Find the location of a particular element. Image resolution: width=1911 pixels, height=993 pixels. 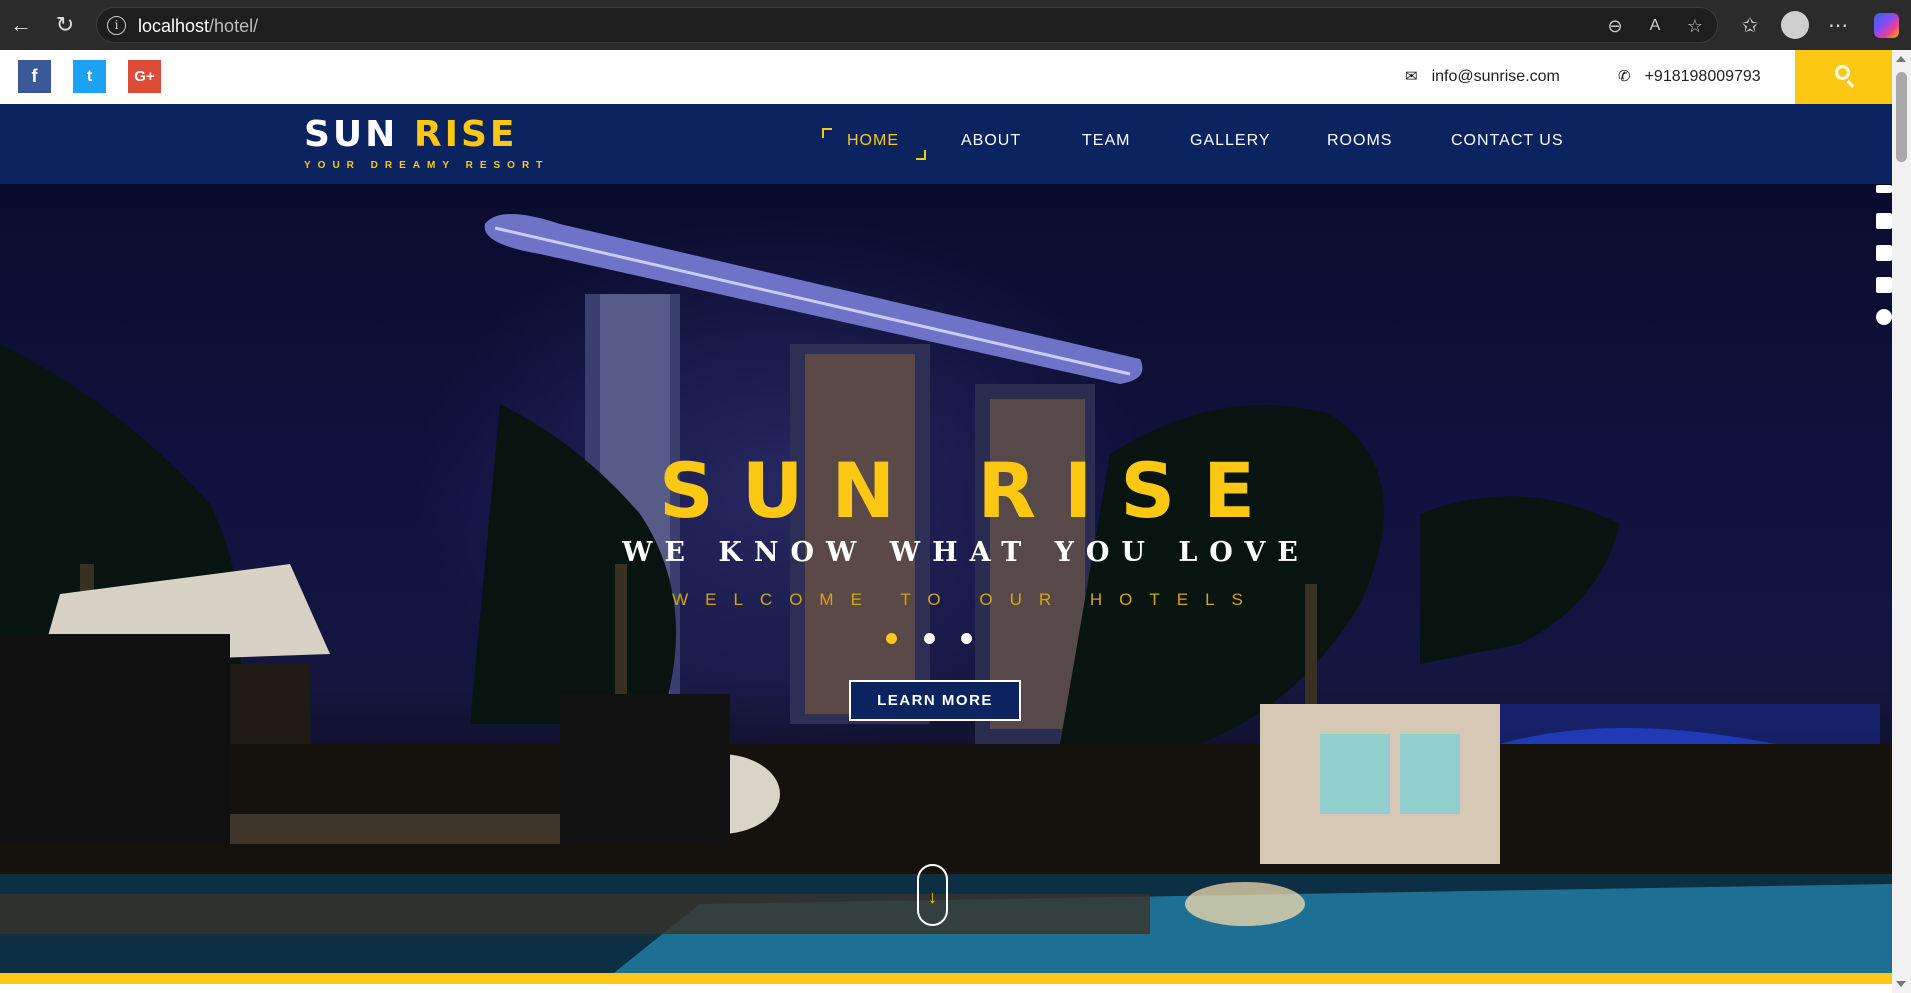

phone-contact: ✆ +918198009793 is located at coordinates (1689, 76).